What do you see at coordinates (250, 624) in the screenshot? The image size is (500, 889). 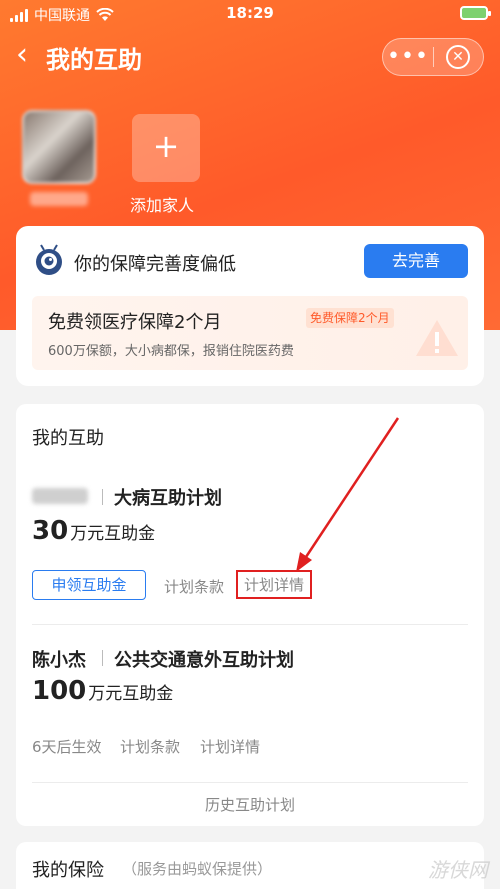 I see `plan-divider` at bounding box center [250, 624].